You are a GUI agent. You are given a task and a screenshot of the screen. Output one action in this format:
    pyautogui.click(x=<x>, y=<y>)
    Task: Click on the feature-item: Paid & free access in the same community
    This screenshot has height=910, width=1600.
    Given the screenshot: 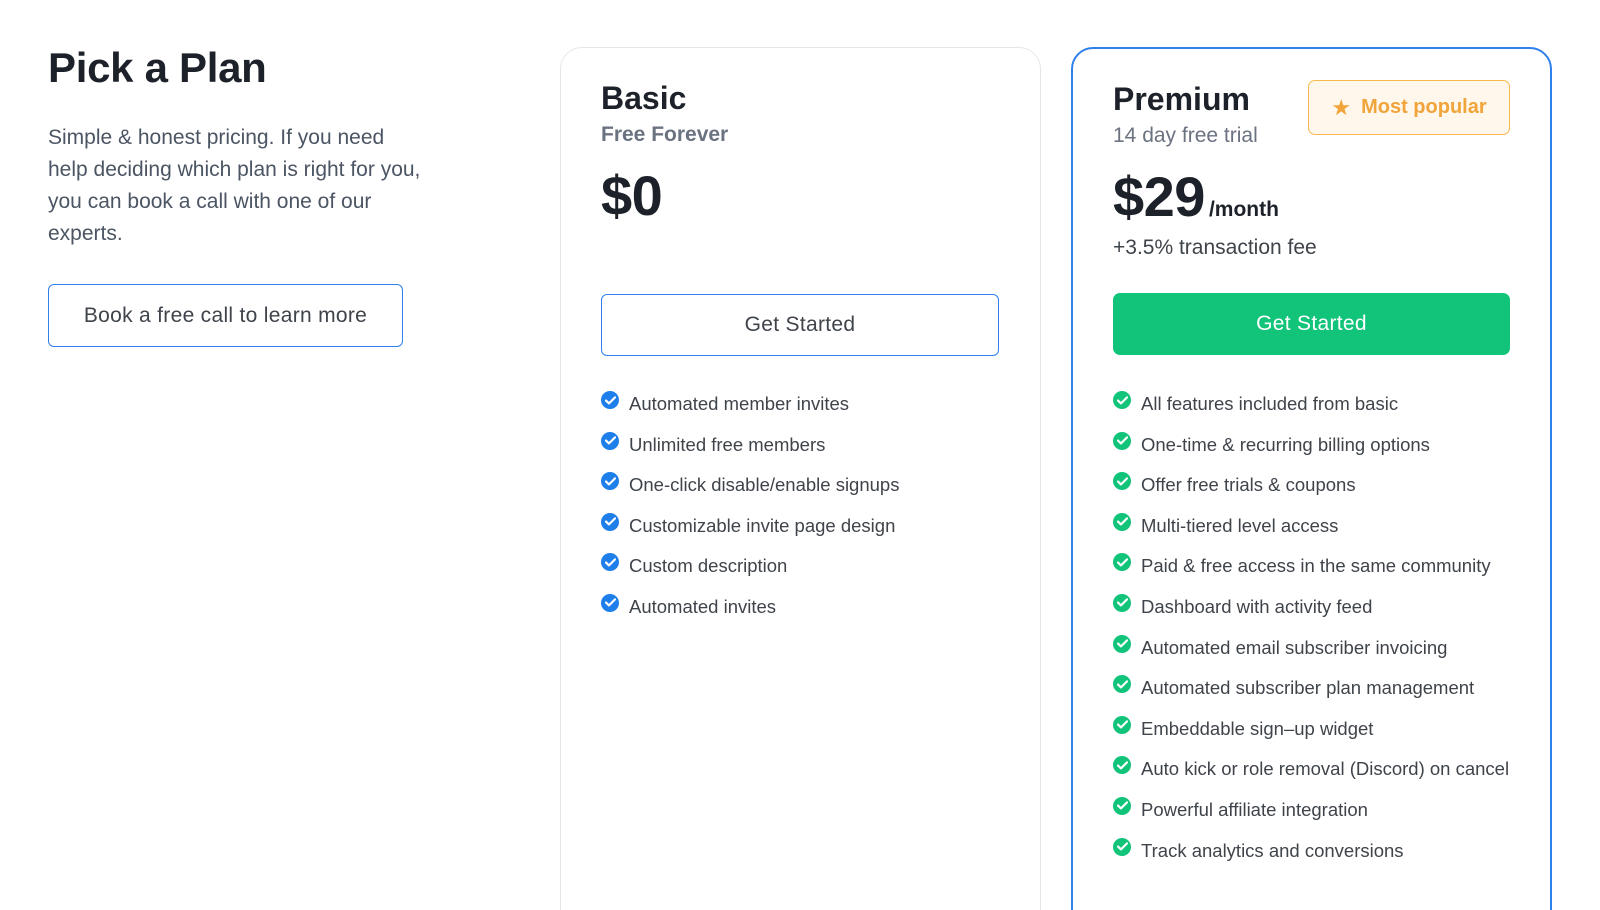 What is the action you would take?
    pyautogui.click(x=1316, y=566)
    